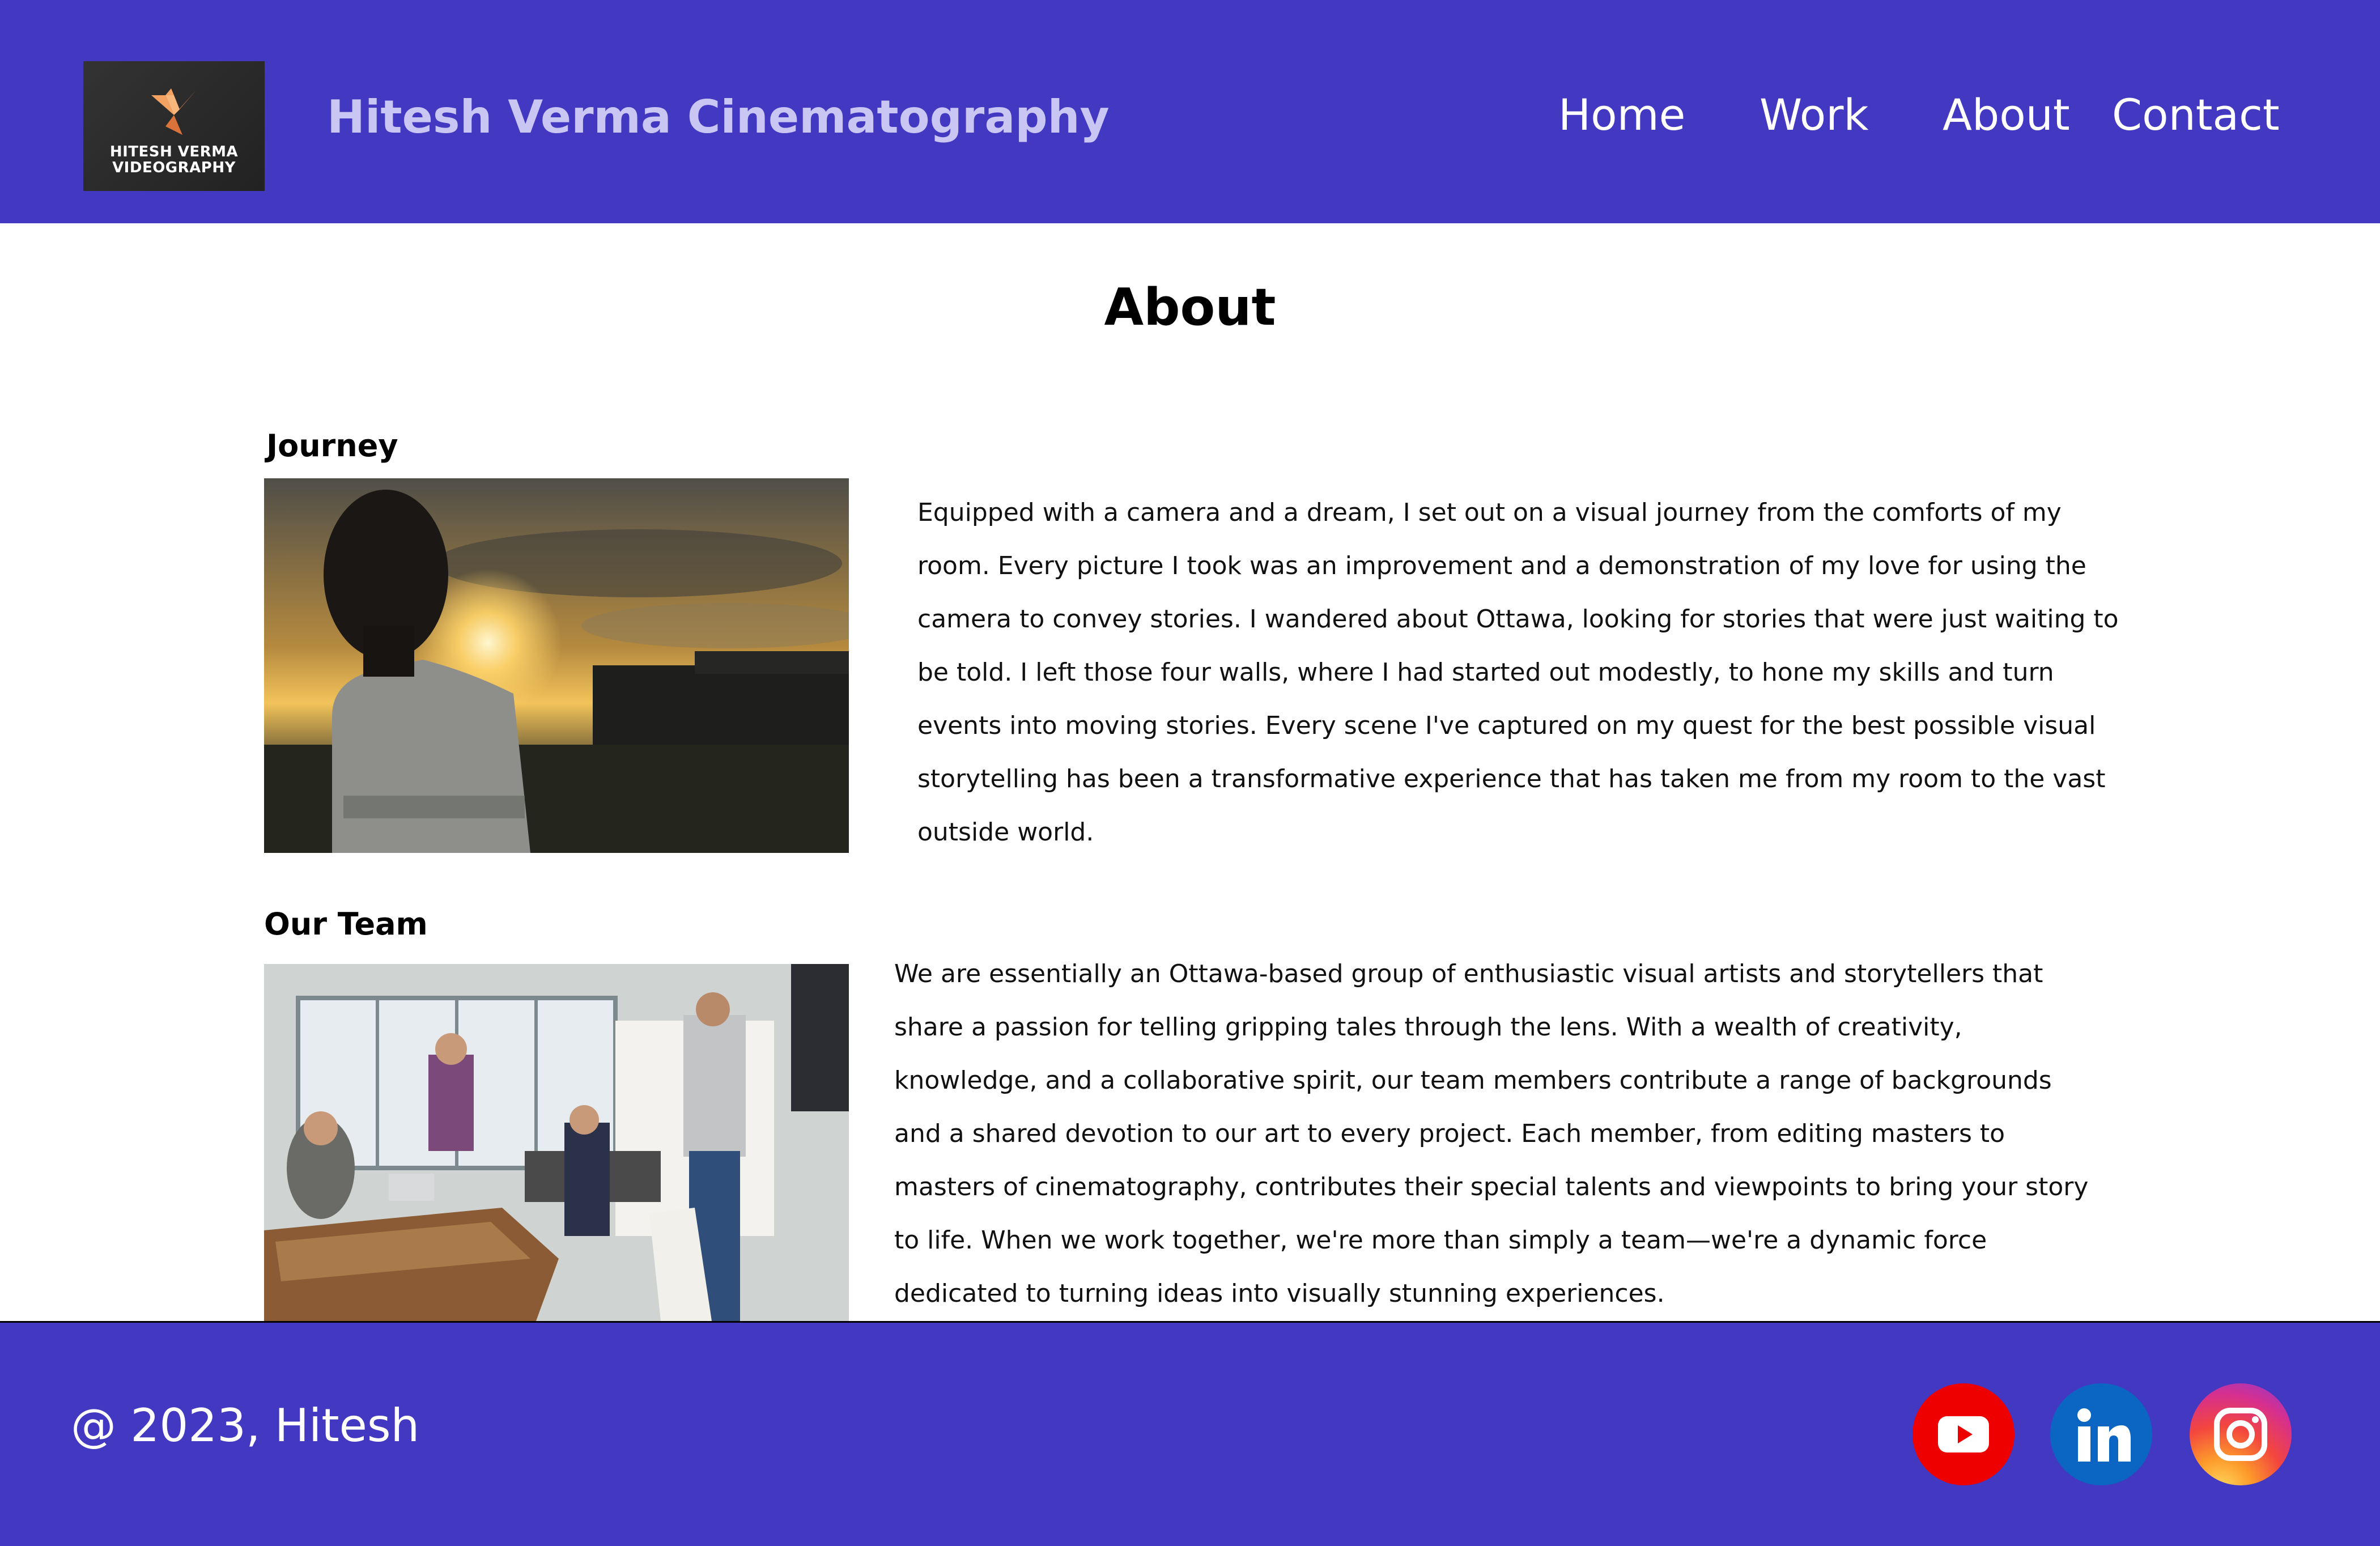  What do you see at coordinates (1190, 308) in the screenshot?
I see `page-title: About` at bounding box center [1190, 308].